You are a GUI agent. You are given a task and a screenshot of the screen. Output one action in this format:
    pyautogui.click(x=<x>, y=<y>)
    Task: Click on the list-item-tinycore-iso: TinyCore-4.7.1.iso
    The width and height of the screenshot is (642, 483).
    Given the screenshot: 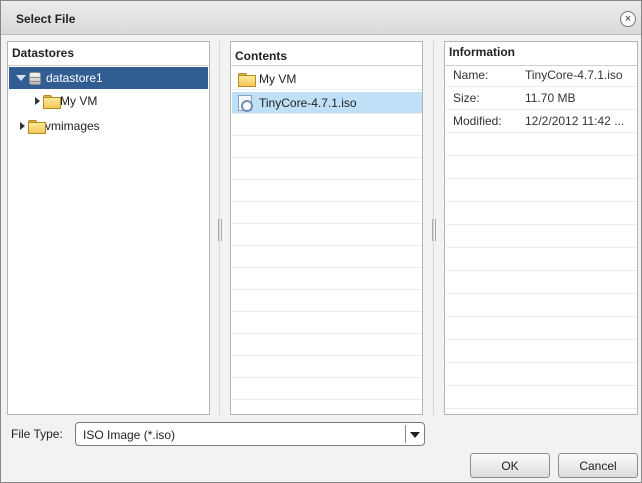 What is the action you would take?
    pyautogui.click(x=327, y=103)
    